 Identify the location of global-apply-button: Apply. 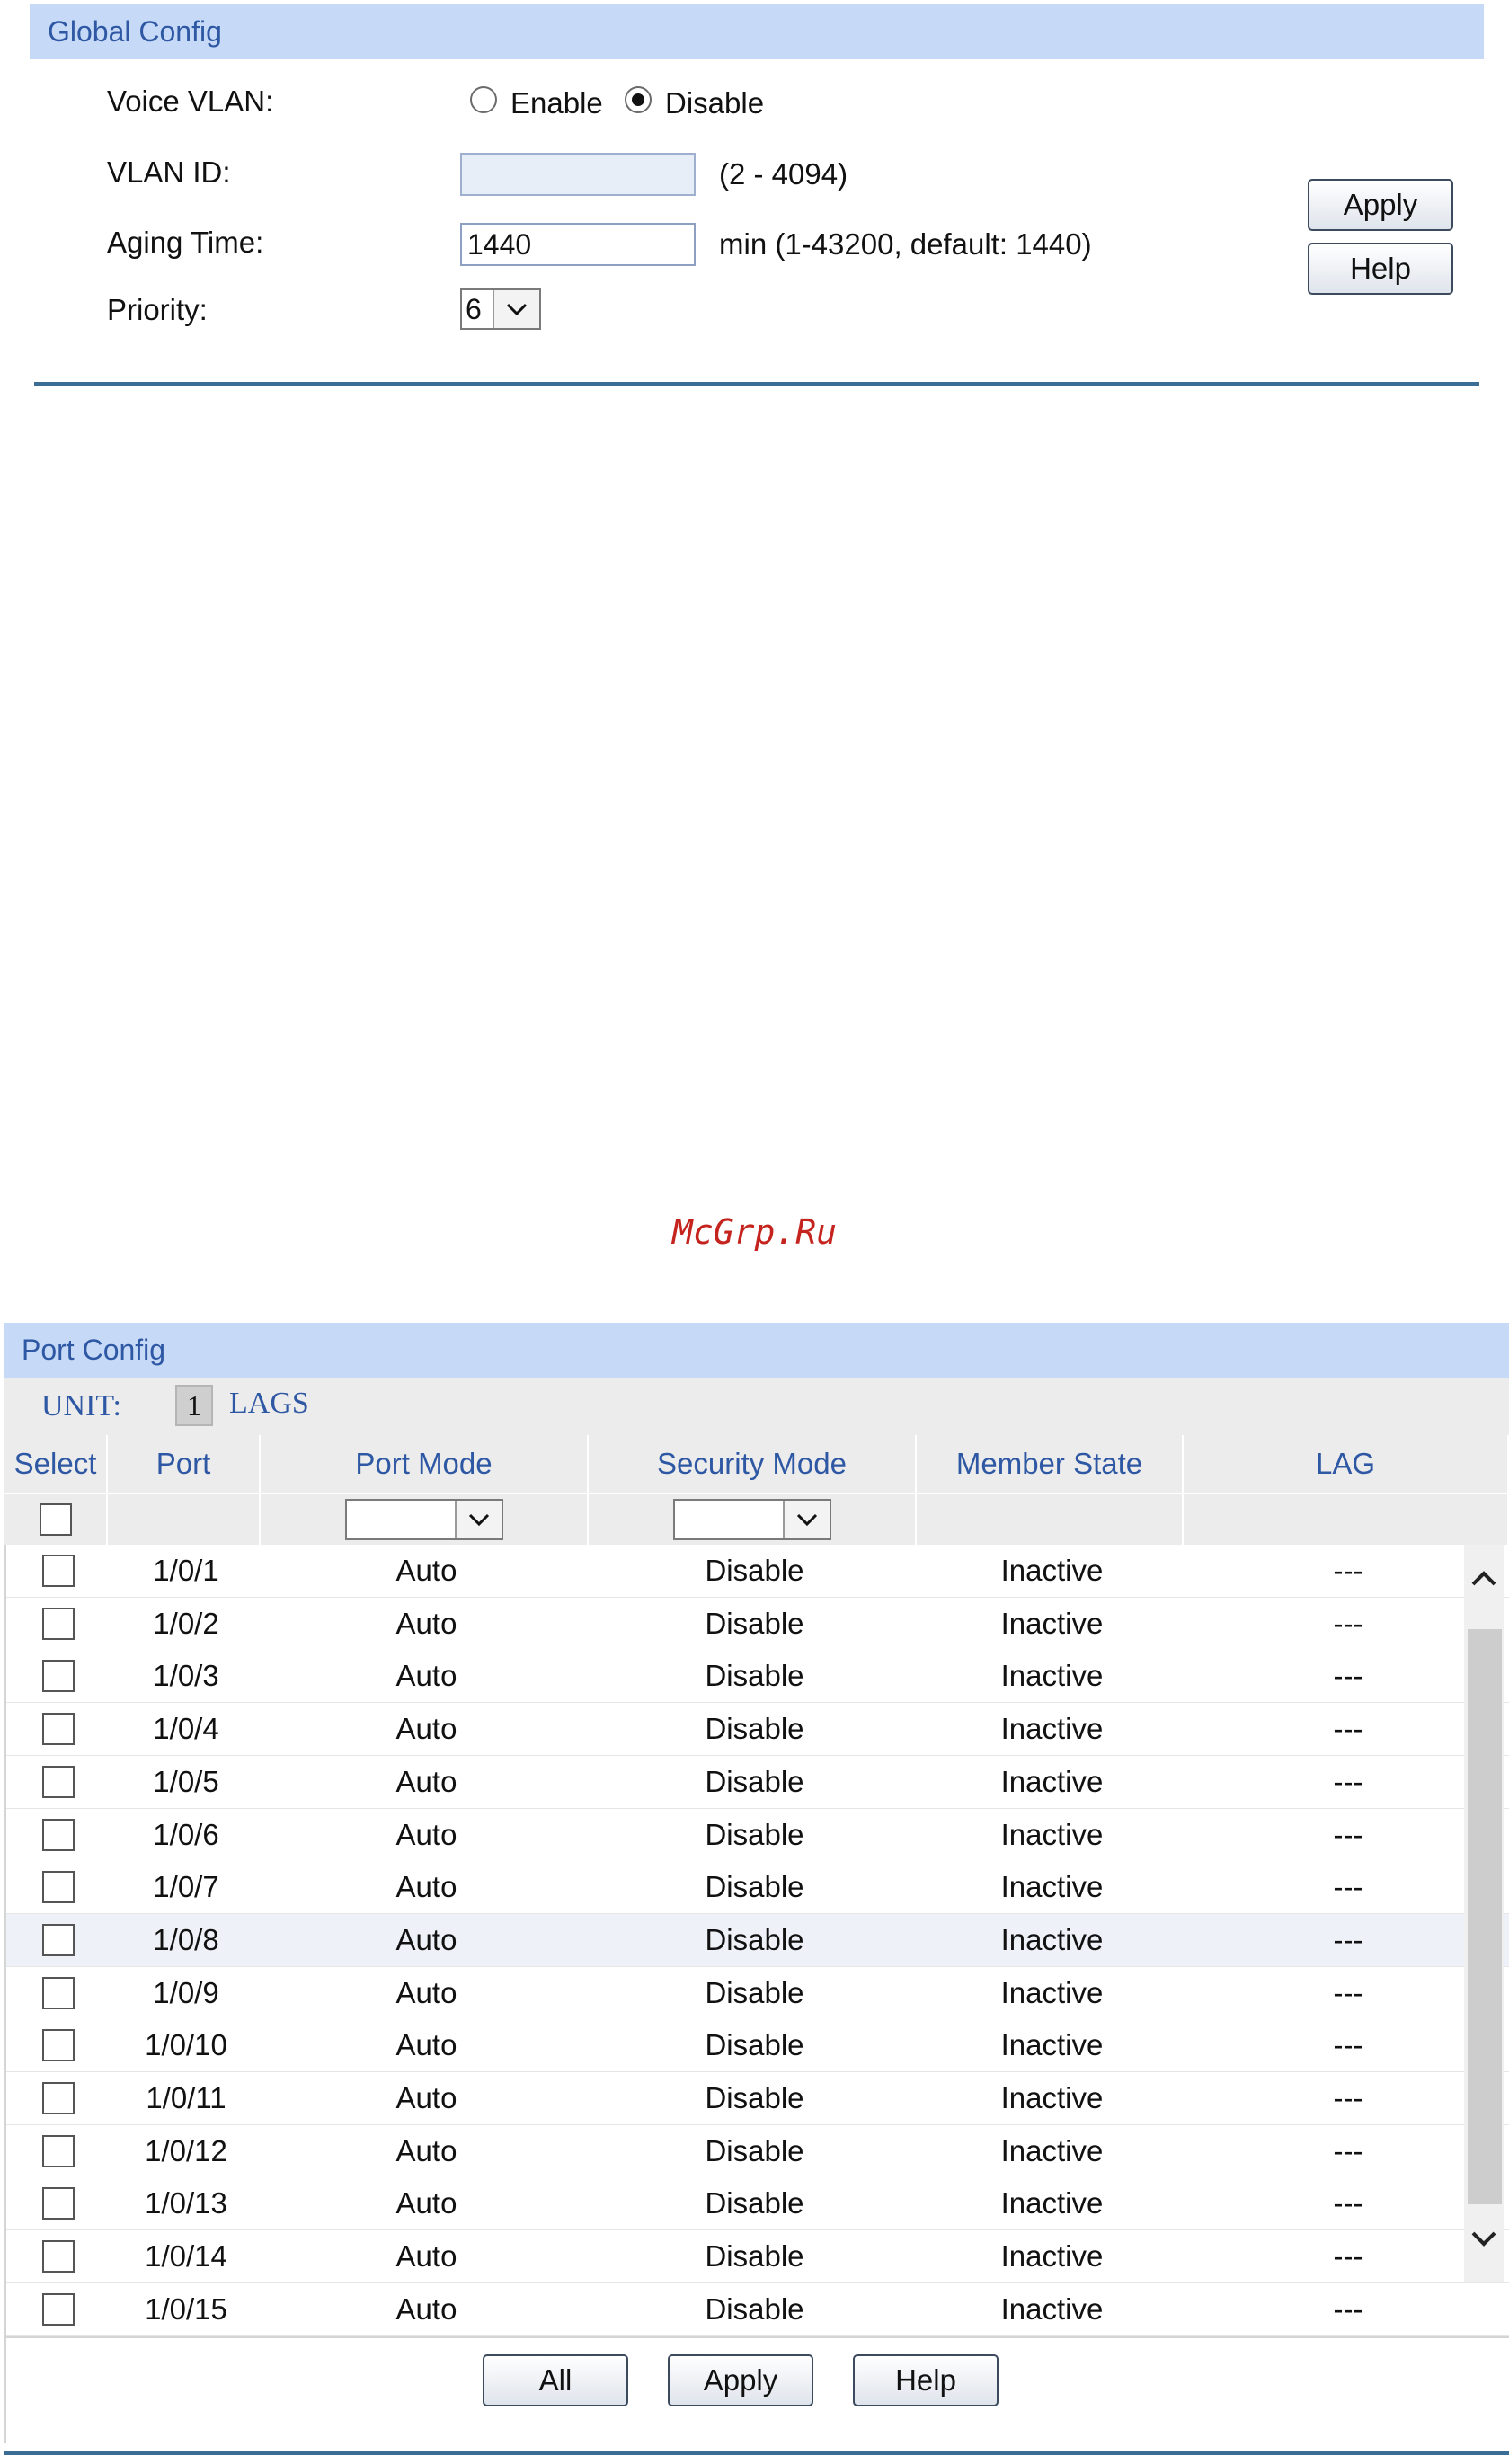
(1381, 205).